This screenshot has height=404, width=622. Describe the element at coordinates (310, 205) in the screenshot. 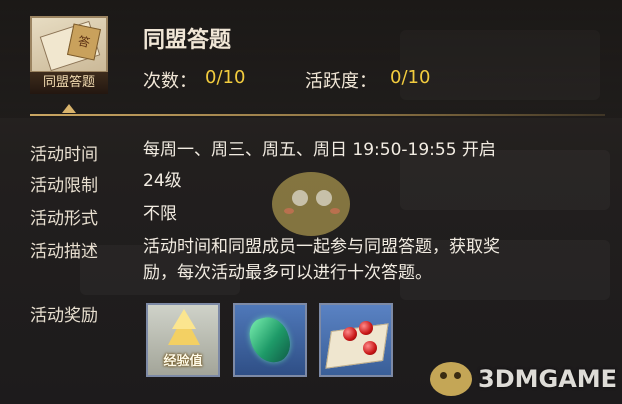

I see `mascot-watermark-icon` at that location.